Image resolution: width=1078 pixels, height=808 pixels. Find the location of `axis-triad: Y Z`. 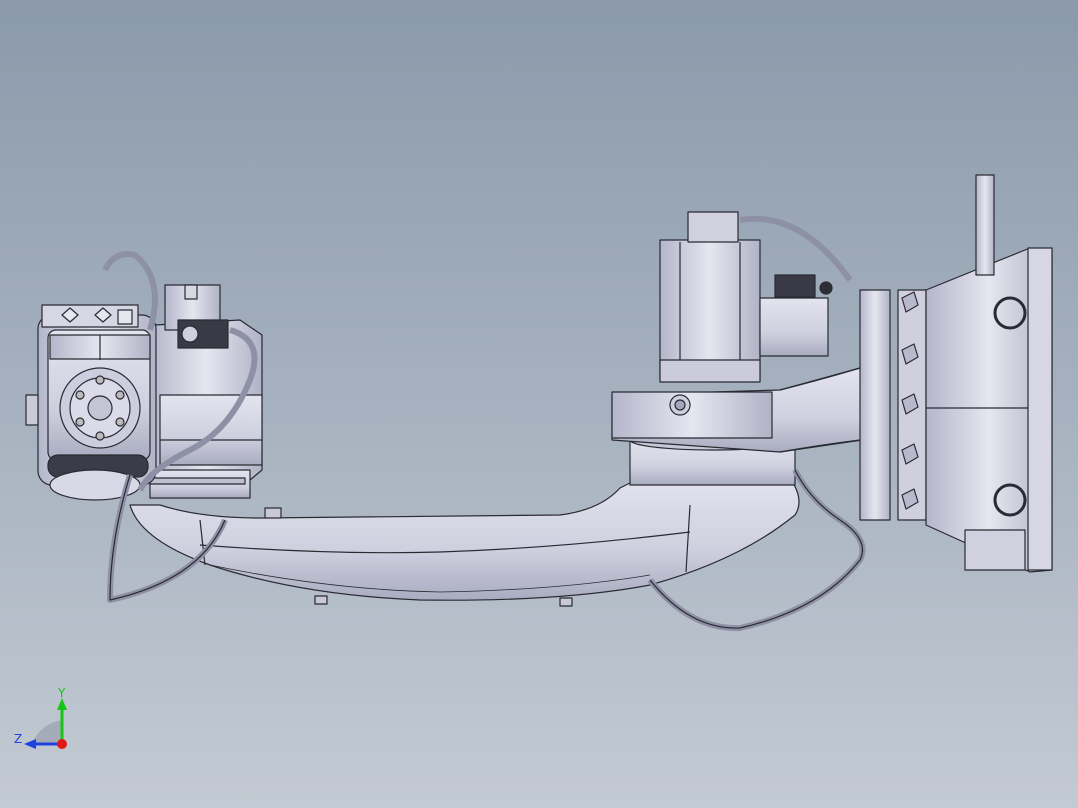

axis-triad: Y Z is located at coordinates (40, 717).